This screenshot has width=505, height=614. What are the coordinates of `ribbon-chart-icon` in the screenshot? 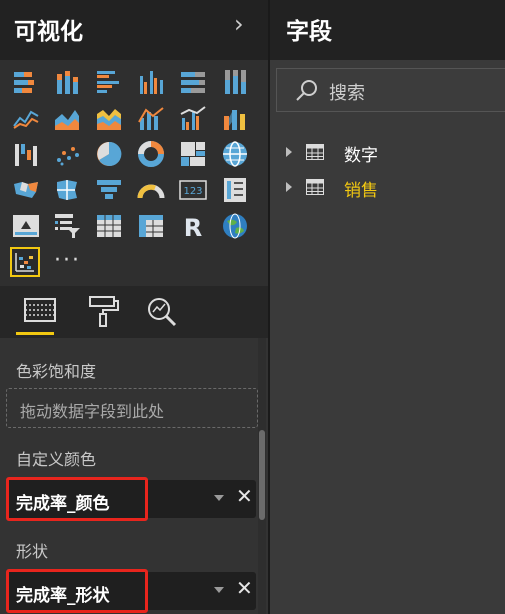 It's located at (235, 118).